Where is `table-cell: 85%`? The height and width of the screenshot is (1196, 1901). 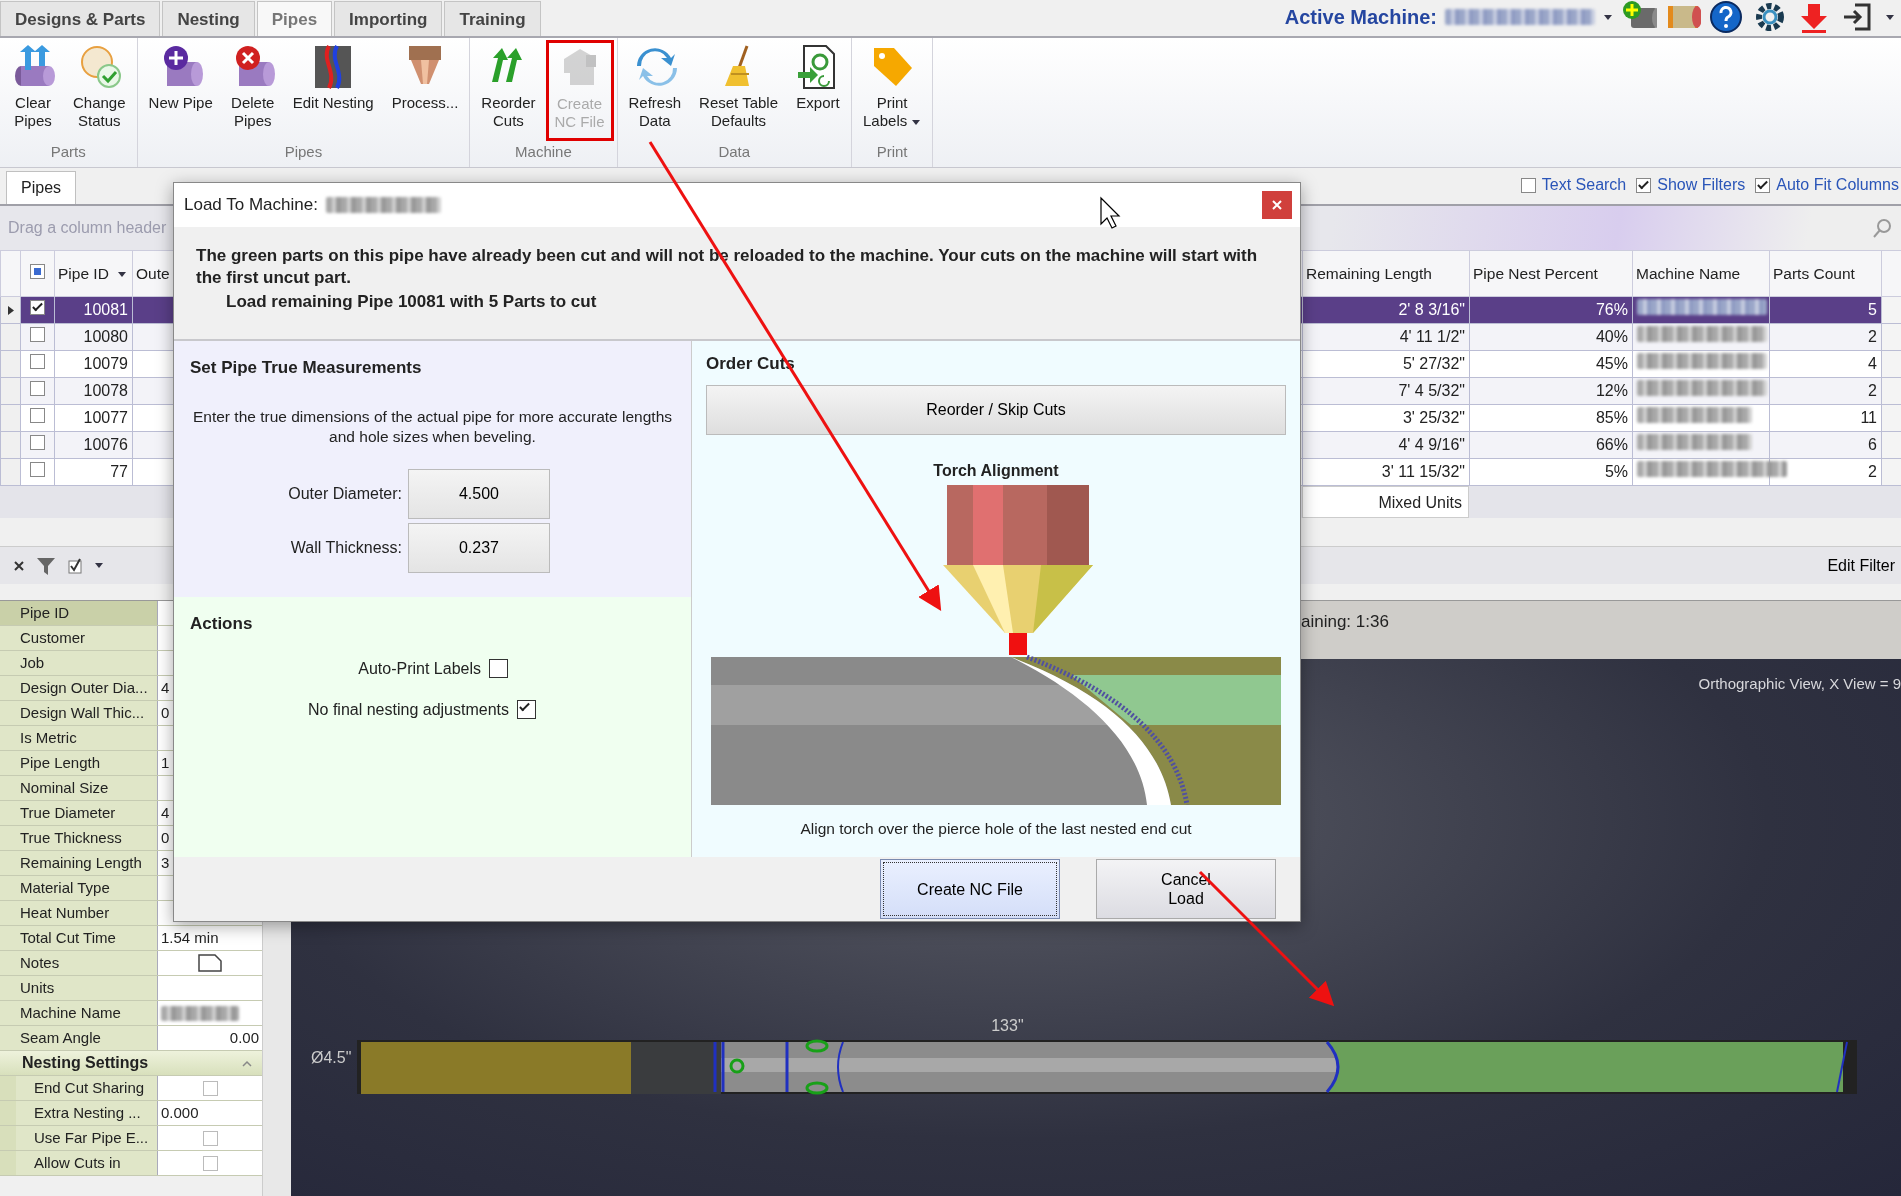
table-cell: 85% is located at coordinates (1551, 418).